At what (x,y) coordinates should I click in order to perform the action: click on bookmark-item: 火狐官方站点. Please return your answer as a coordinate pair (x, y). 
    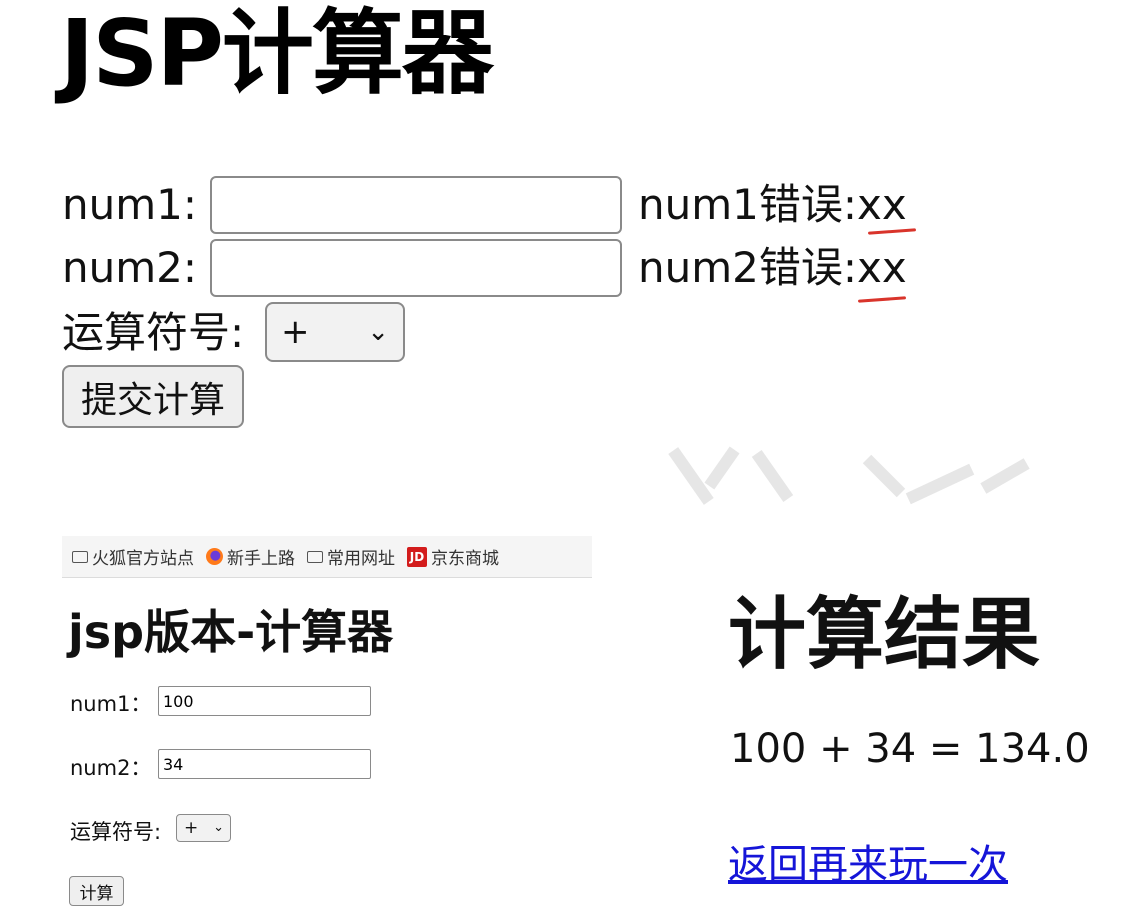
    Looking at the image, I should click on (133, 556).